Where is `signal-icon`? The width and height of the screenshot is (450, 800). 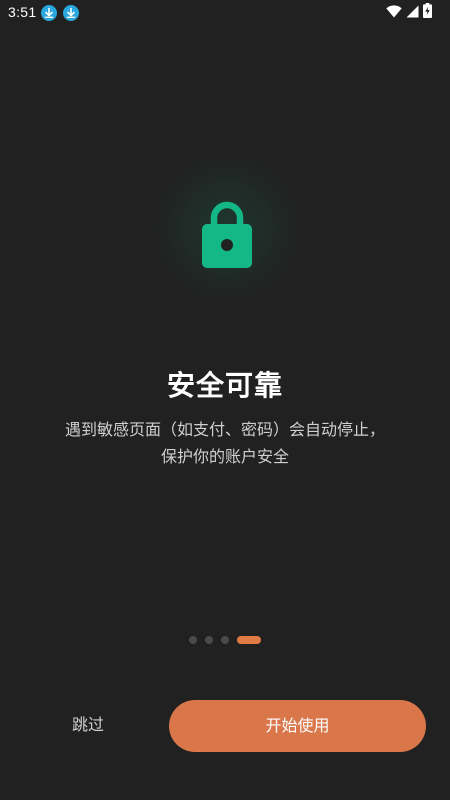
signal-icon is located at coordinates (412, 12).